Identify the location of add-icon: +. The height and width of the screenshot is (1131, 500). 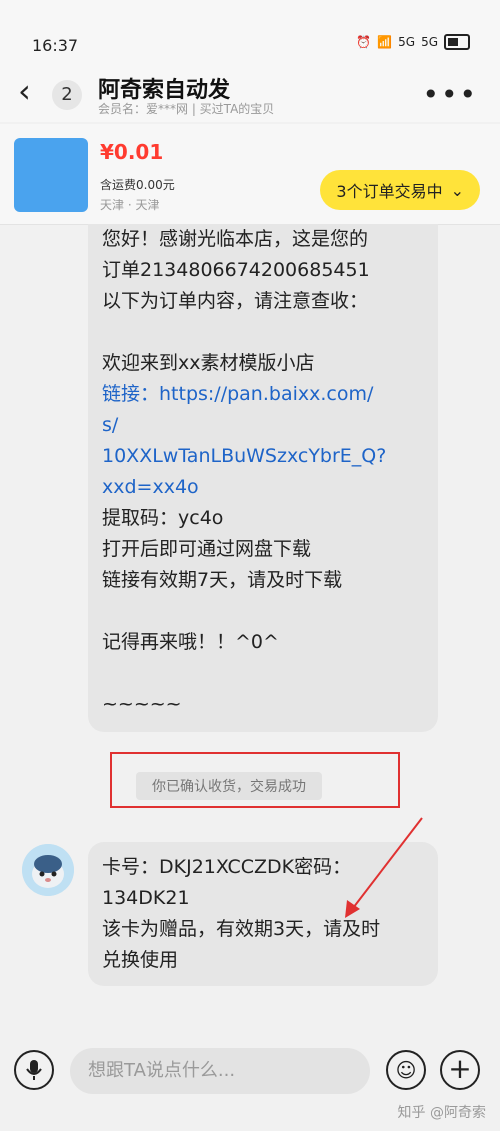
(460, 1070).